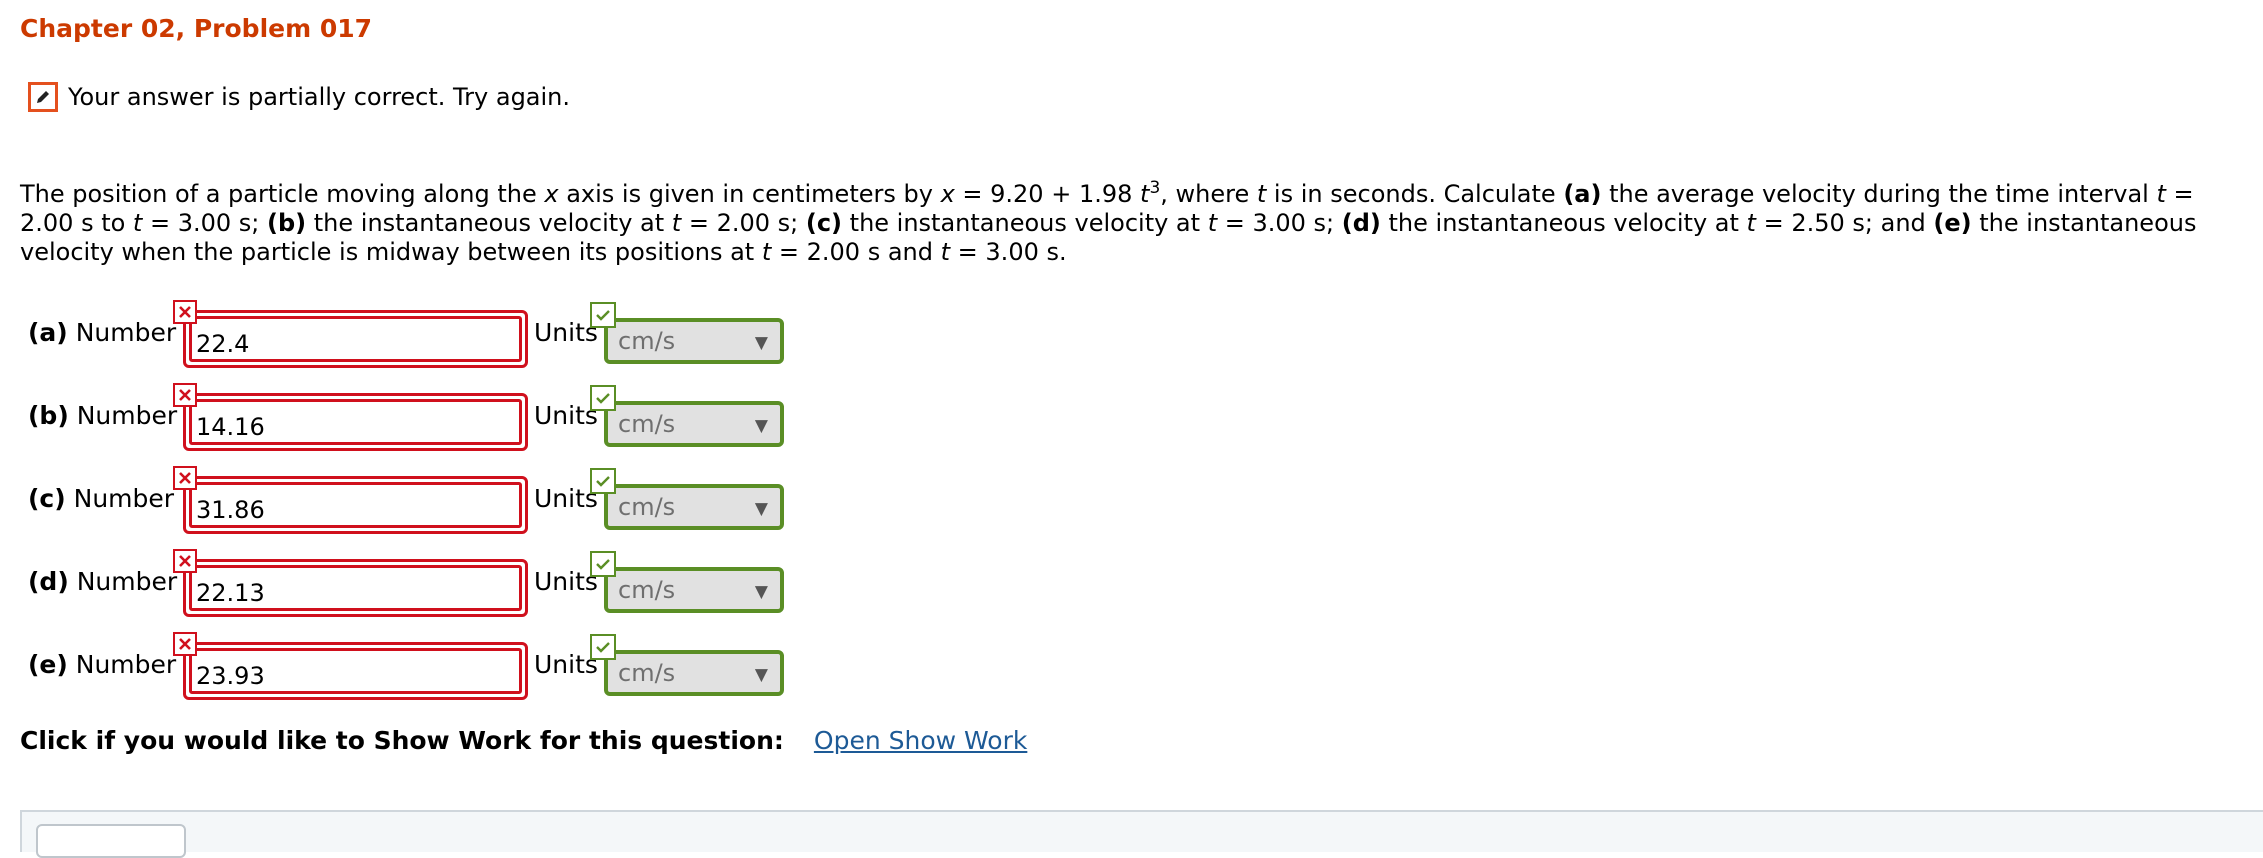 Image resolution: width=2263 pixels, height=858 pixels. What do you see at coordinates (103, 581) in the screenshot?
I see `answer-label: (d) Number` at bounding box center [103, 581].